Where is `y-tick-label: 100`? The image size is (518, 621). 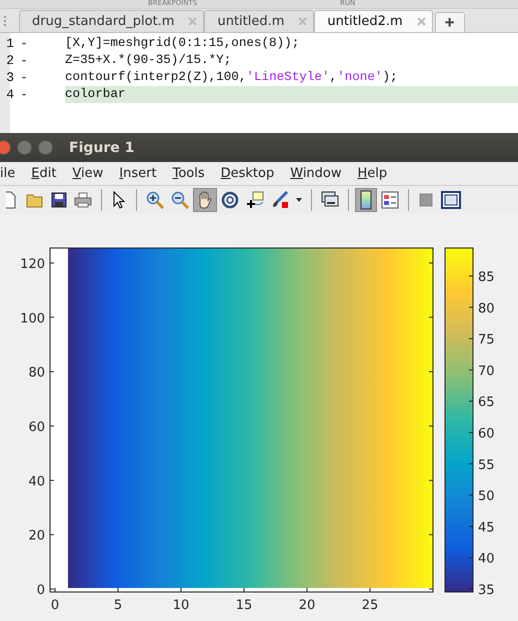
y-tick-label: 100 is located at coordinates (32, 318).